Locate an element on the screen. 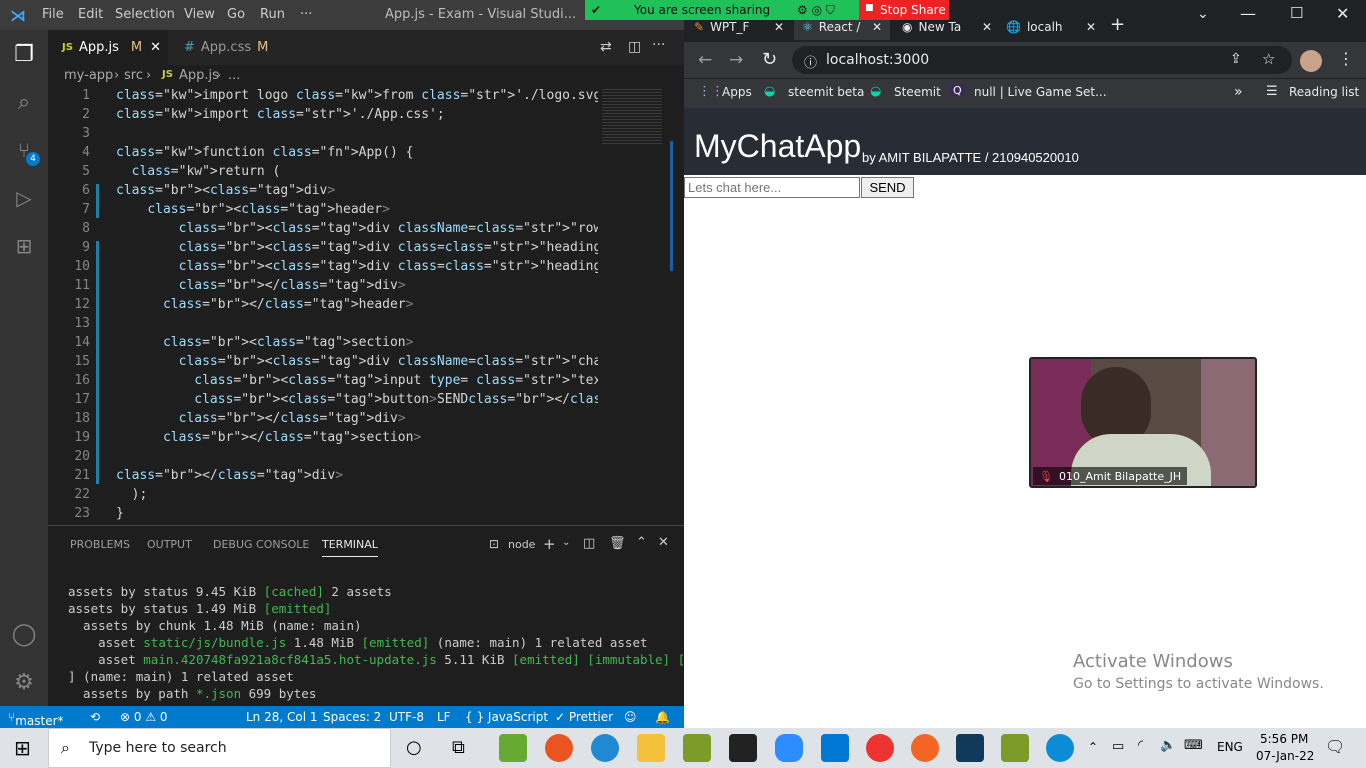 Image resolution: width=1366 pixels, height=768 pixels. explorer-icon: ❐ is located at coordinates (24, 54).